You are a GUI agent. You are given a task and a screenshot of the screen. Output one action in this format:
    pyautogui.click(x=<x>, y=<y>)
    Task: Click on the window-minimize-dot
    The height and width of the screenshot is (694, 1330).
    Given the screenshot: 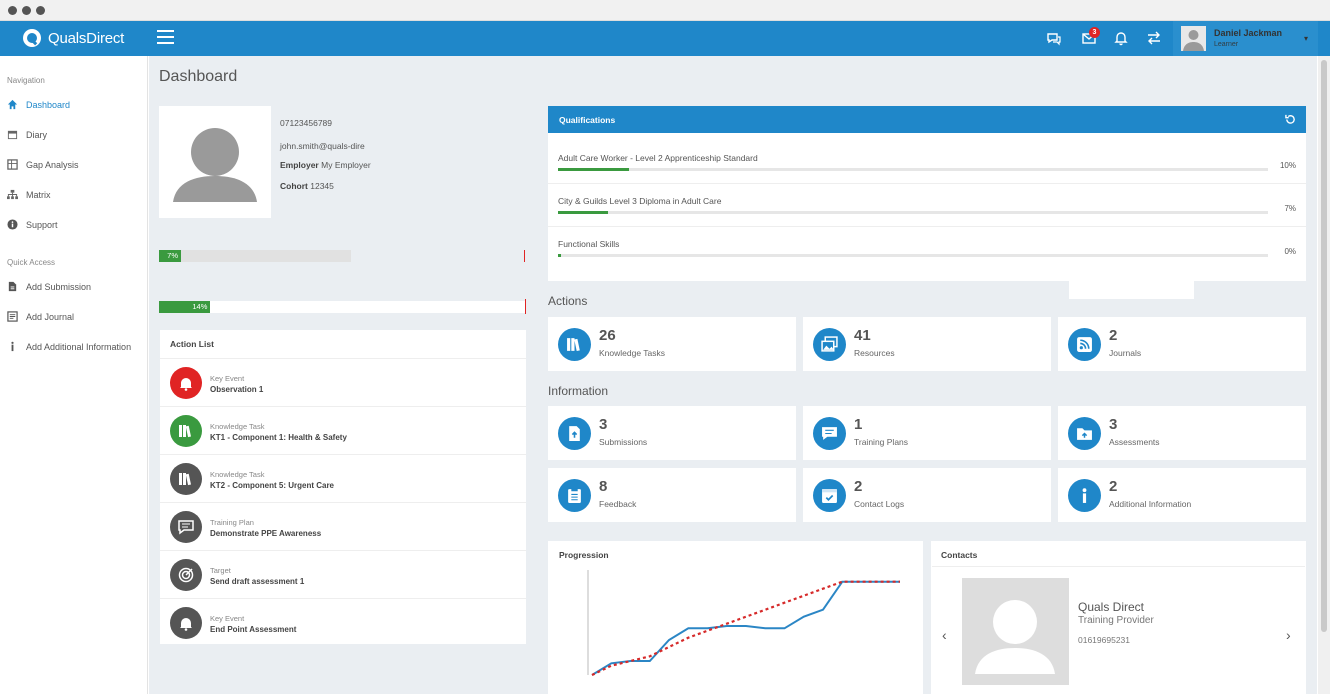 What is the action you would take?
    pyautogui.click(x=26, y=10)
    